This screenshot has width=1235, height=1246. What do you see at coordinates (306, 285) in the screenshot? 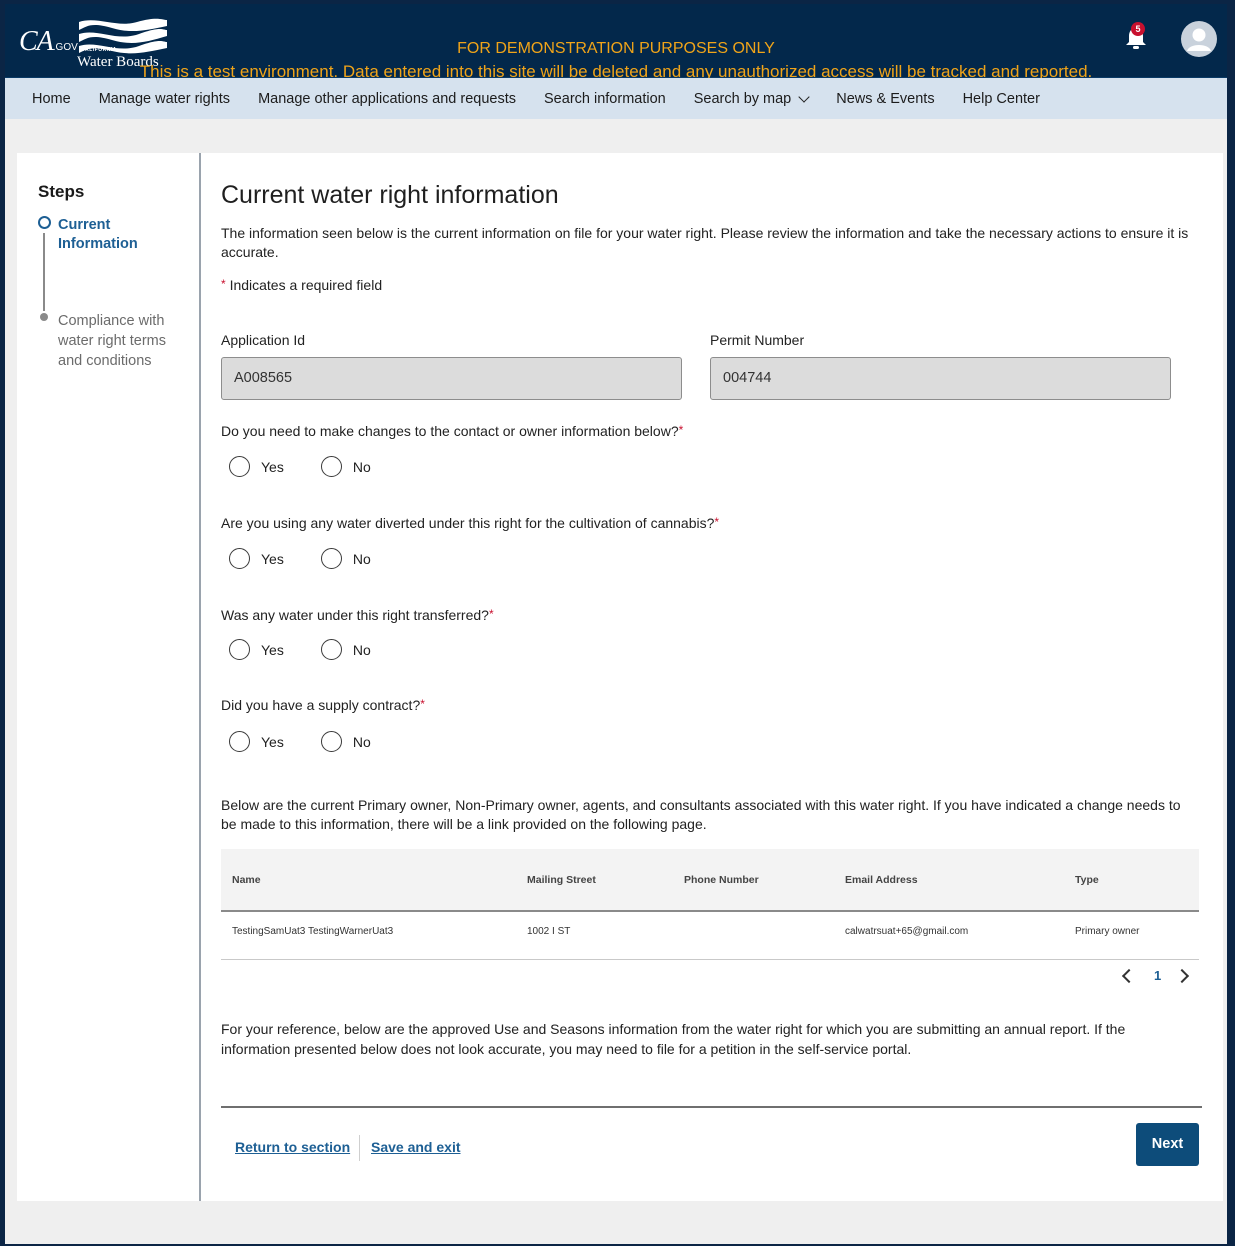
I see `required-note-text: Indicates a required field` at bounding box center [306, 285].